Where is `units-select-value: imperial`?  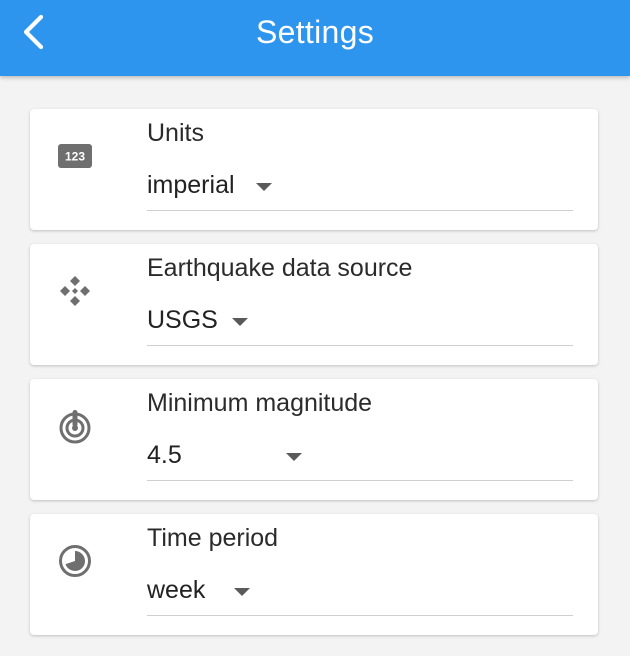 units-select-value: imperial is located at coordinates (191, 185).